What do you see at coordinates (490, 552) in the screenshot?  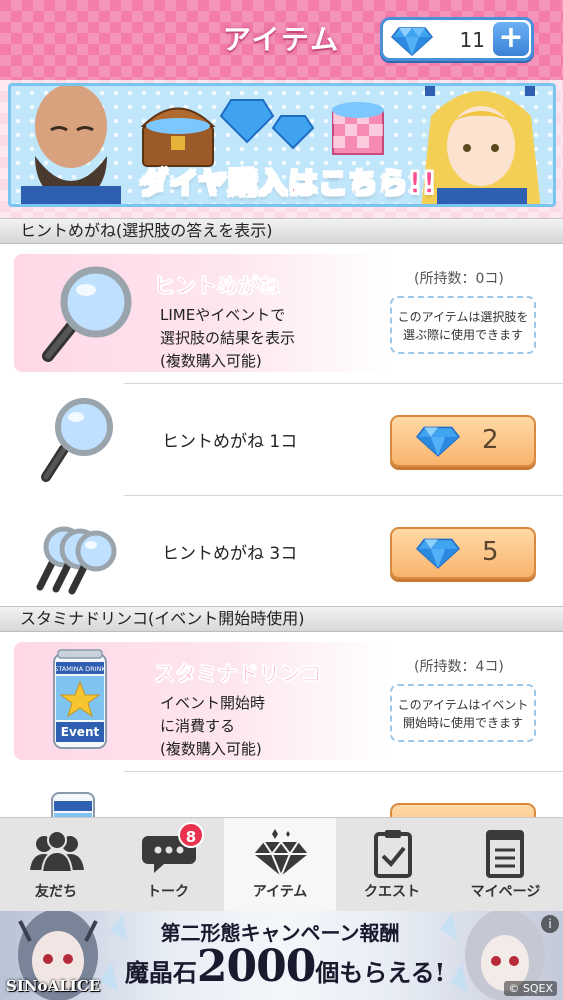 I see `price: 5` at bounding box center [490, 552].